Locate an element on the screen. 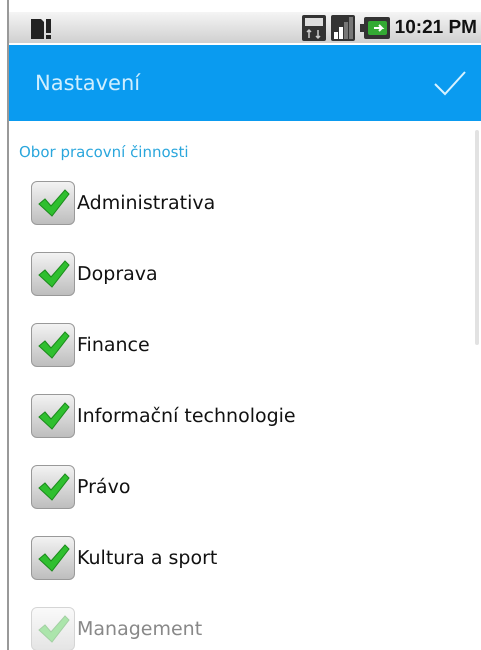  option-label: Doprava is located at coordinates (117, 273).